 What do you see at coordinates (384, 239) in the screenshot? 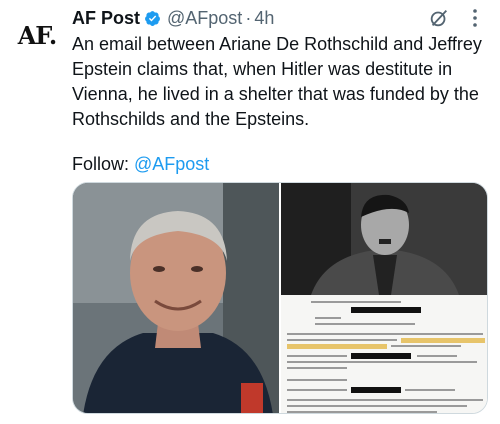
I see `media-photo-right` at bounding box center [384, 239].